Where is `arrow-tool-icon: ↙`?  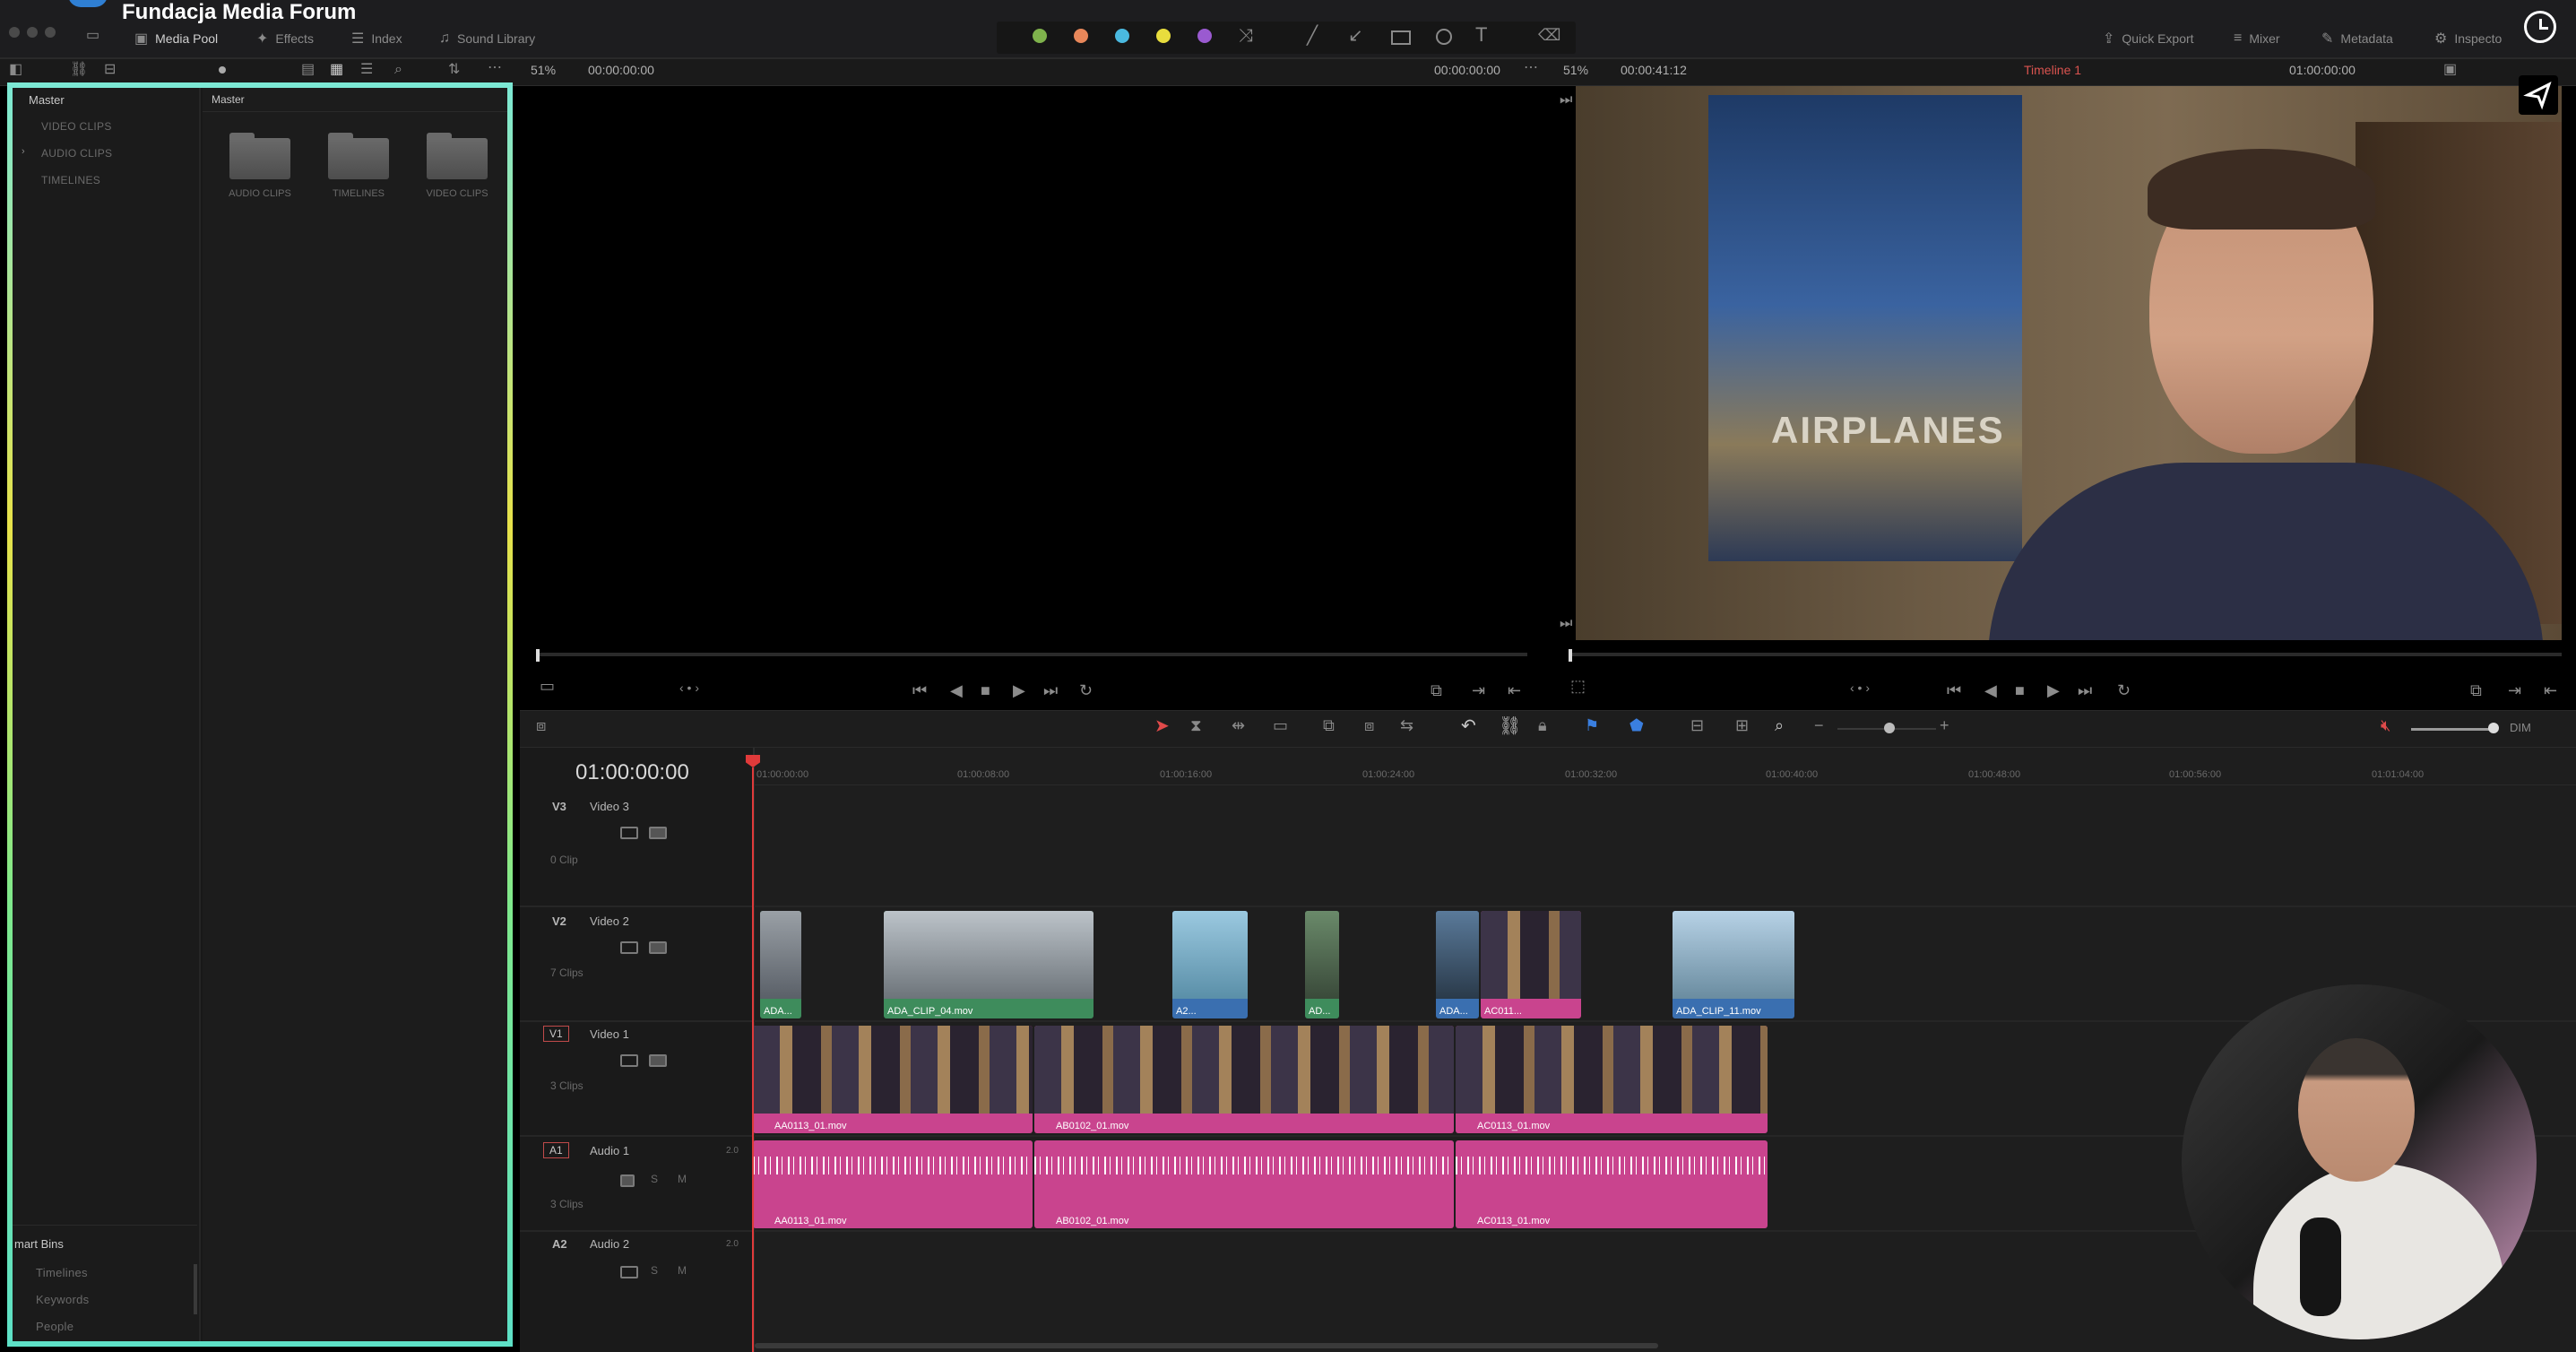 arrow-tool-icon: ↙ is located at coordinates (1355, 36).